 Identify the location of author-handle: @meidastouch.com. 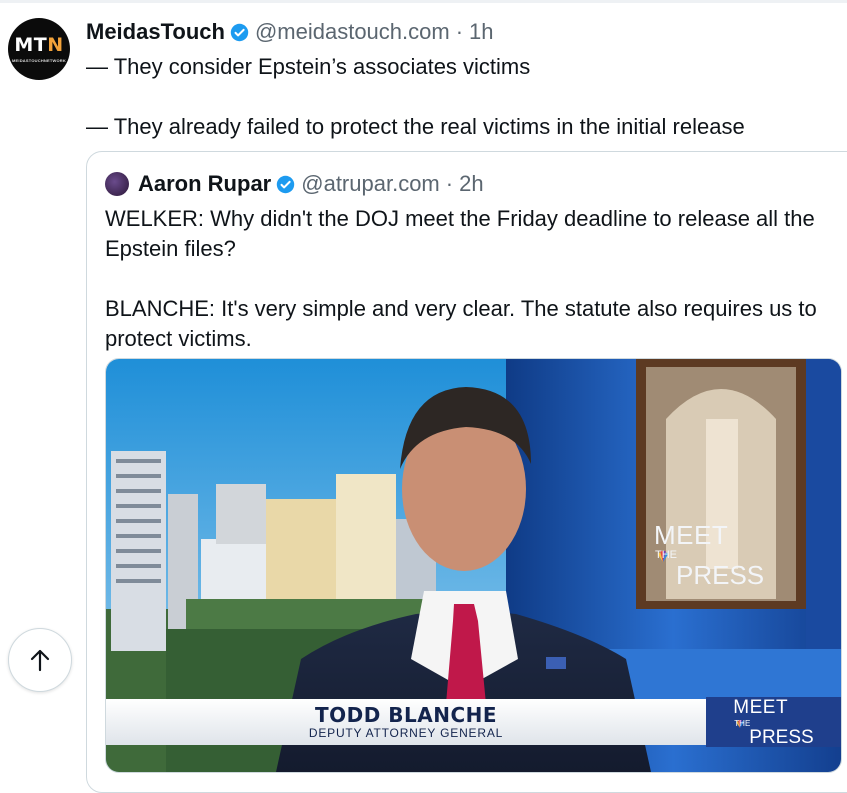
(352, 32).